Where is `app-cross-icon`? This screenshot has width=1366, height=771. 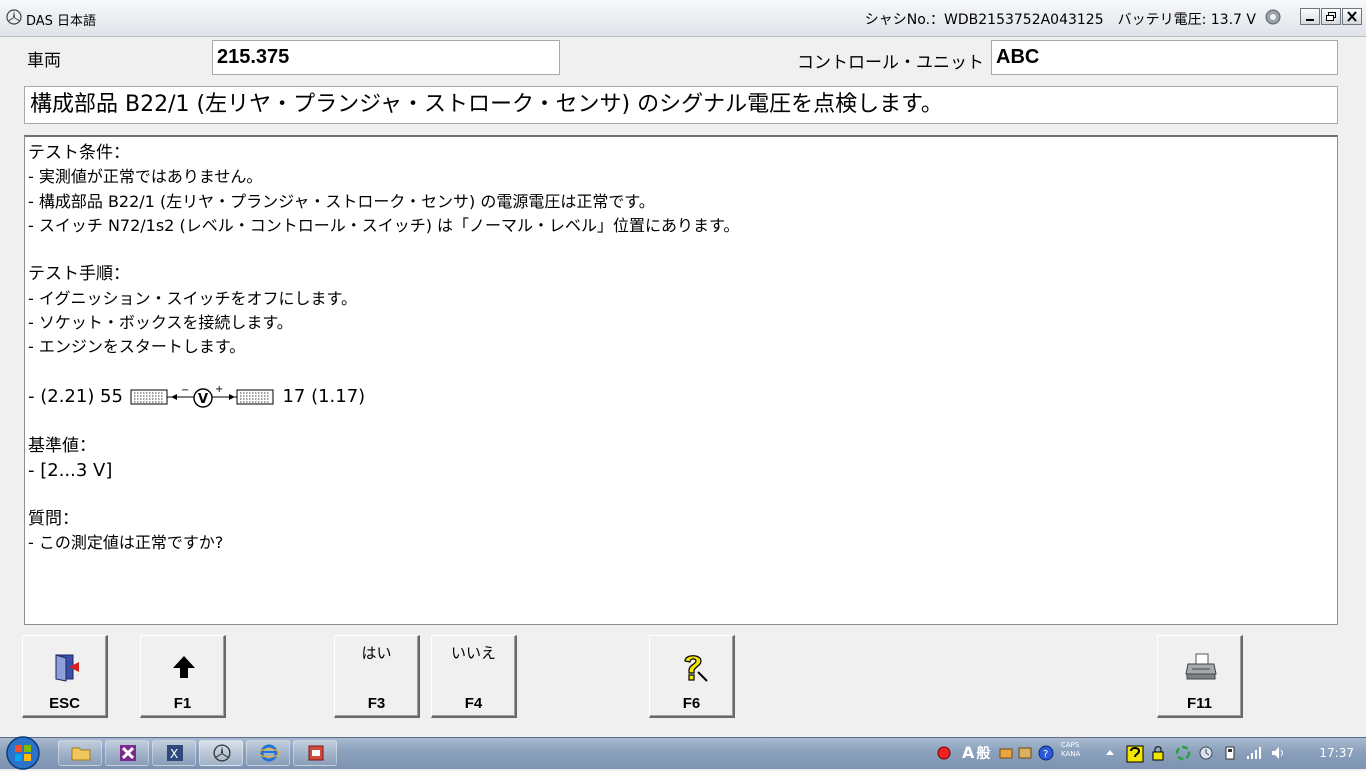 app-cross-icon is located at coordinates (128, 753).